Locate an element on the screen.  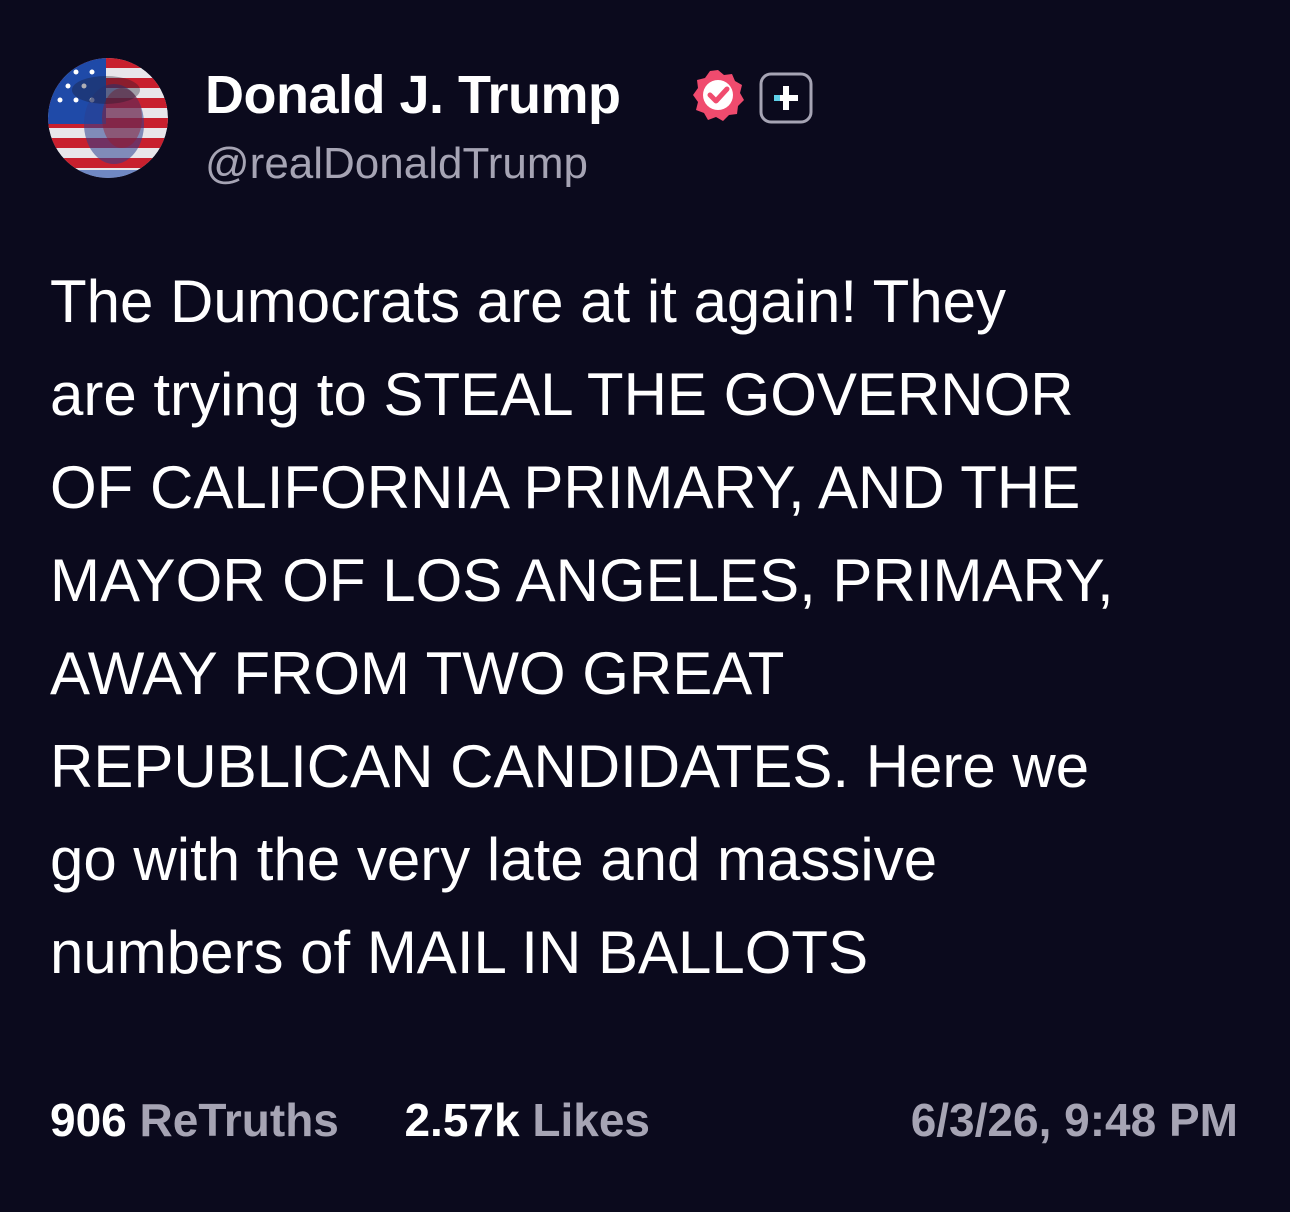
retruths-label: ReTruths is located at coordinates (239, 1120).